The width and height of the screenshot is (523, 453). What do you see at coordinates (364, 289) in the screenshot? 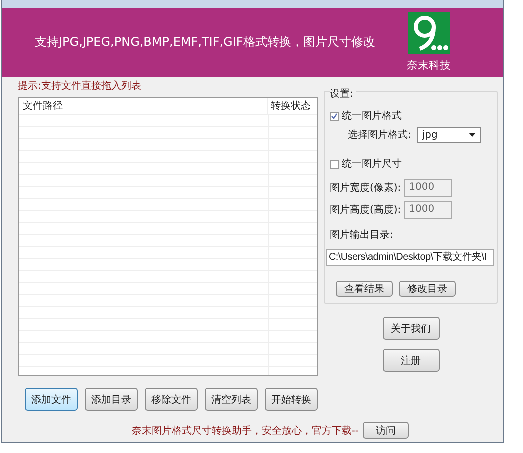
I see `action-button: 查看结果` at bounding box center [364, 289].